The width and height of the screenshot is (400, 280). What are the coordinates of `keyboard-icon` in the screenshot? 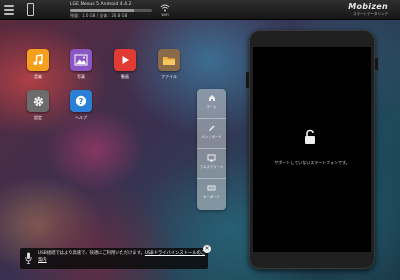 It's located at (211, 188).